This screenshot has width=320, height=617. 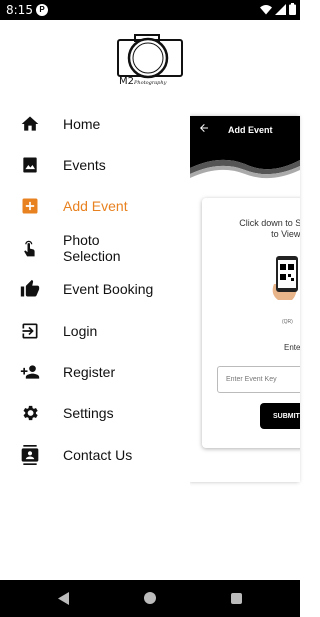 I want to click on thumb-up-icon, so click(x=30, y=288).